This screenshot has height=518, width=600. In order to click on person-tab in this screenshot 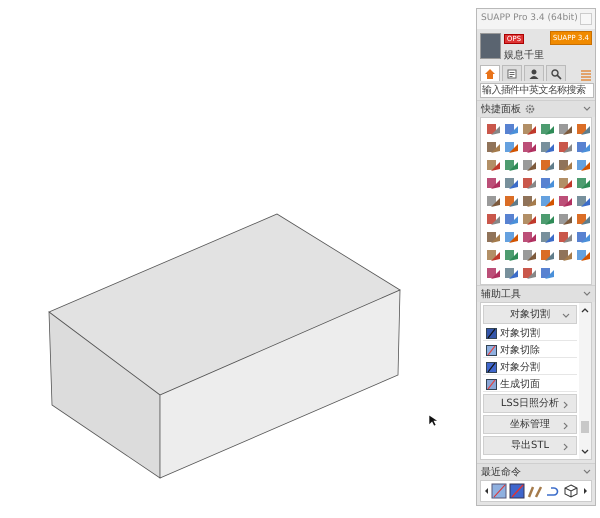, I will do `click(534, 73)`.